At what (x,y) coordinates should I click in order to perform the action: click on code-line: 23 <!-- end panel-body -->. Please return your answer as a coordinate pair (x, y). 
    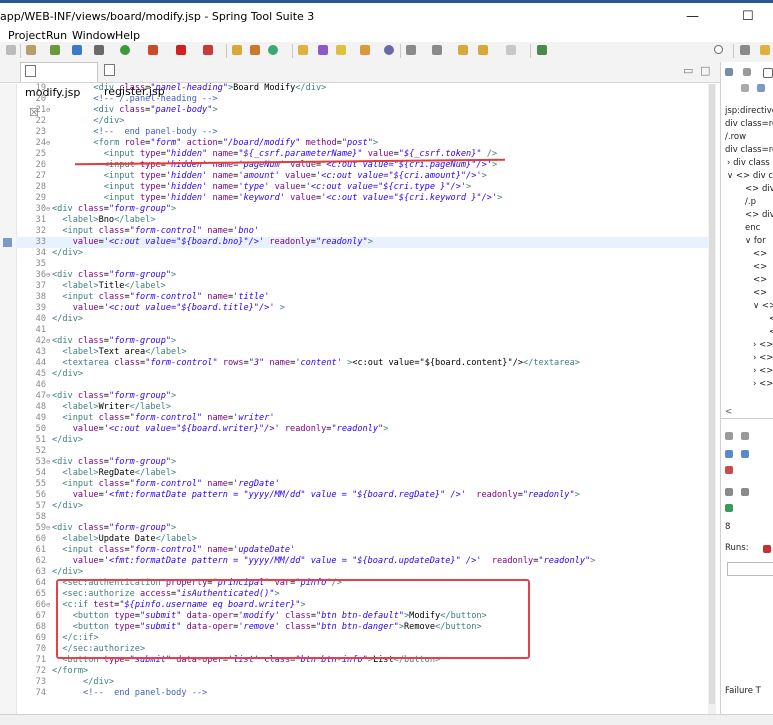
    Looking at the image, I should click on (366, 132).